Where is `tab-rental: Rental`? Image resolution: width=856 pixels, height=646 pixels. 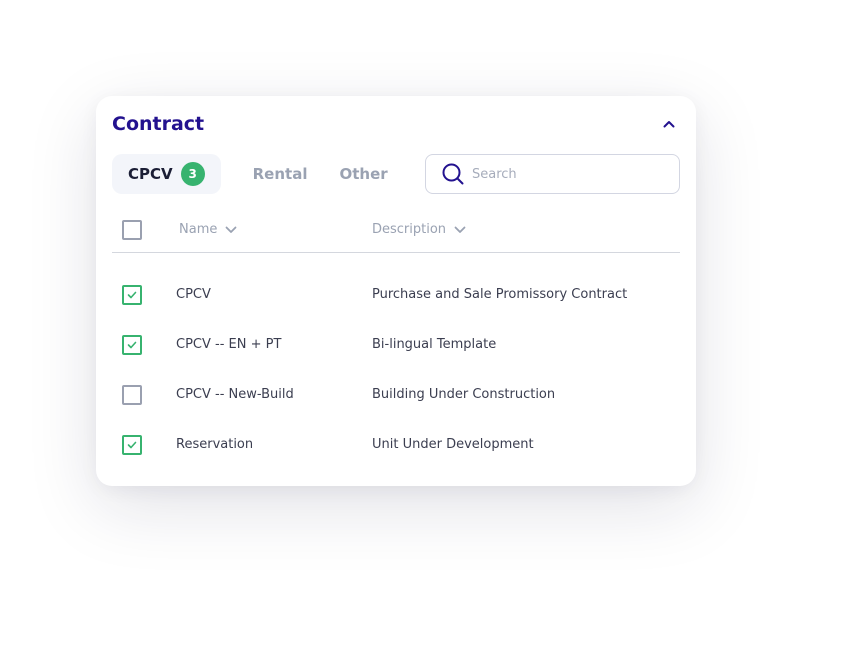 tab-rental: Rental is located at coordinates (280, 174).